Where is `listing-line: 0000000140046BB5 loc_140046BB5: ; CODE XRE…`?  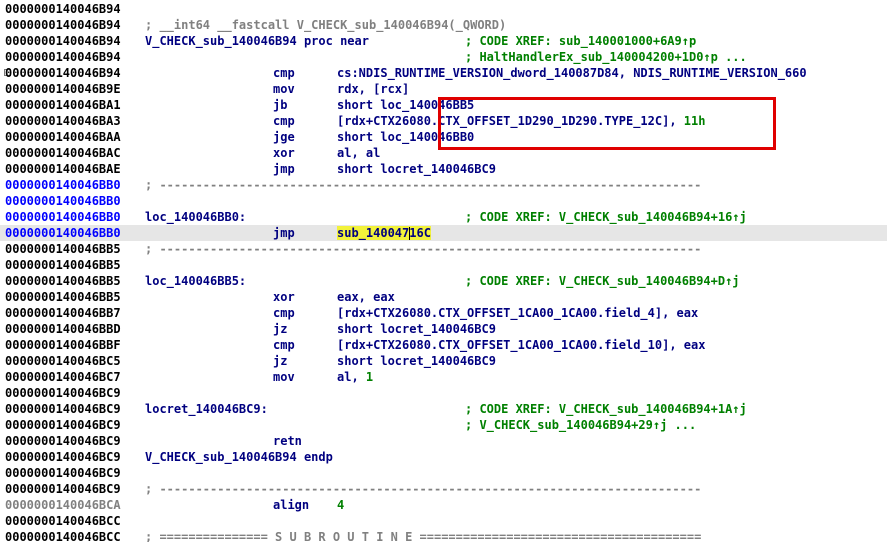 listing-line: 0000000140046BB5 loc_140046BB5: ; CODE XRE… is located at coordinates (443, 281).